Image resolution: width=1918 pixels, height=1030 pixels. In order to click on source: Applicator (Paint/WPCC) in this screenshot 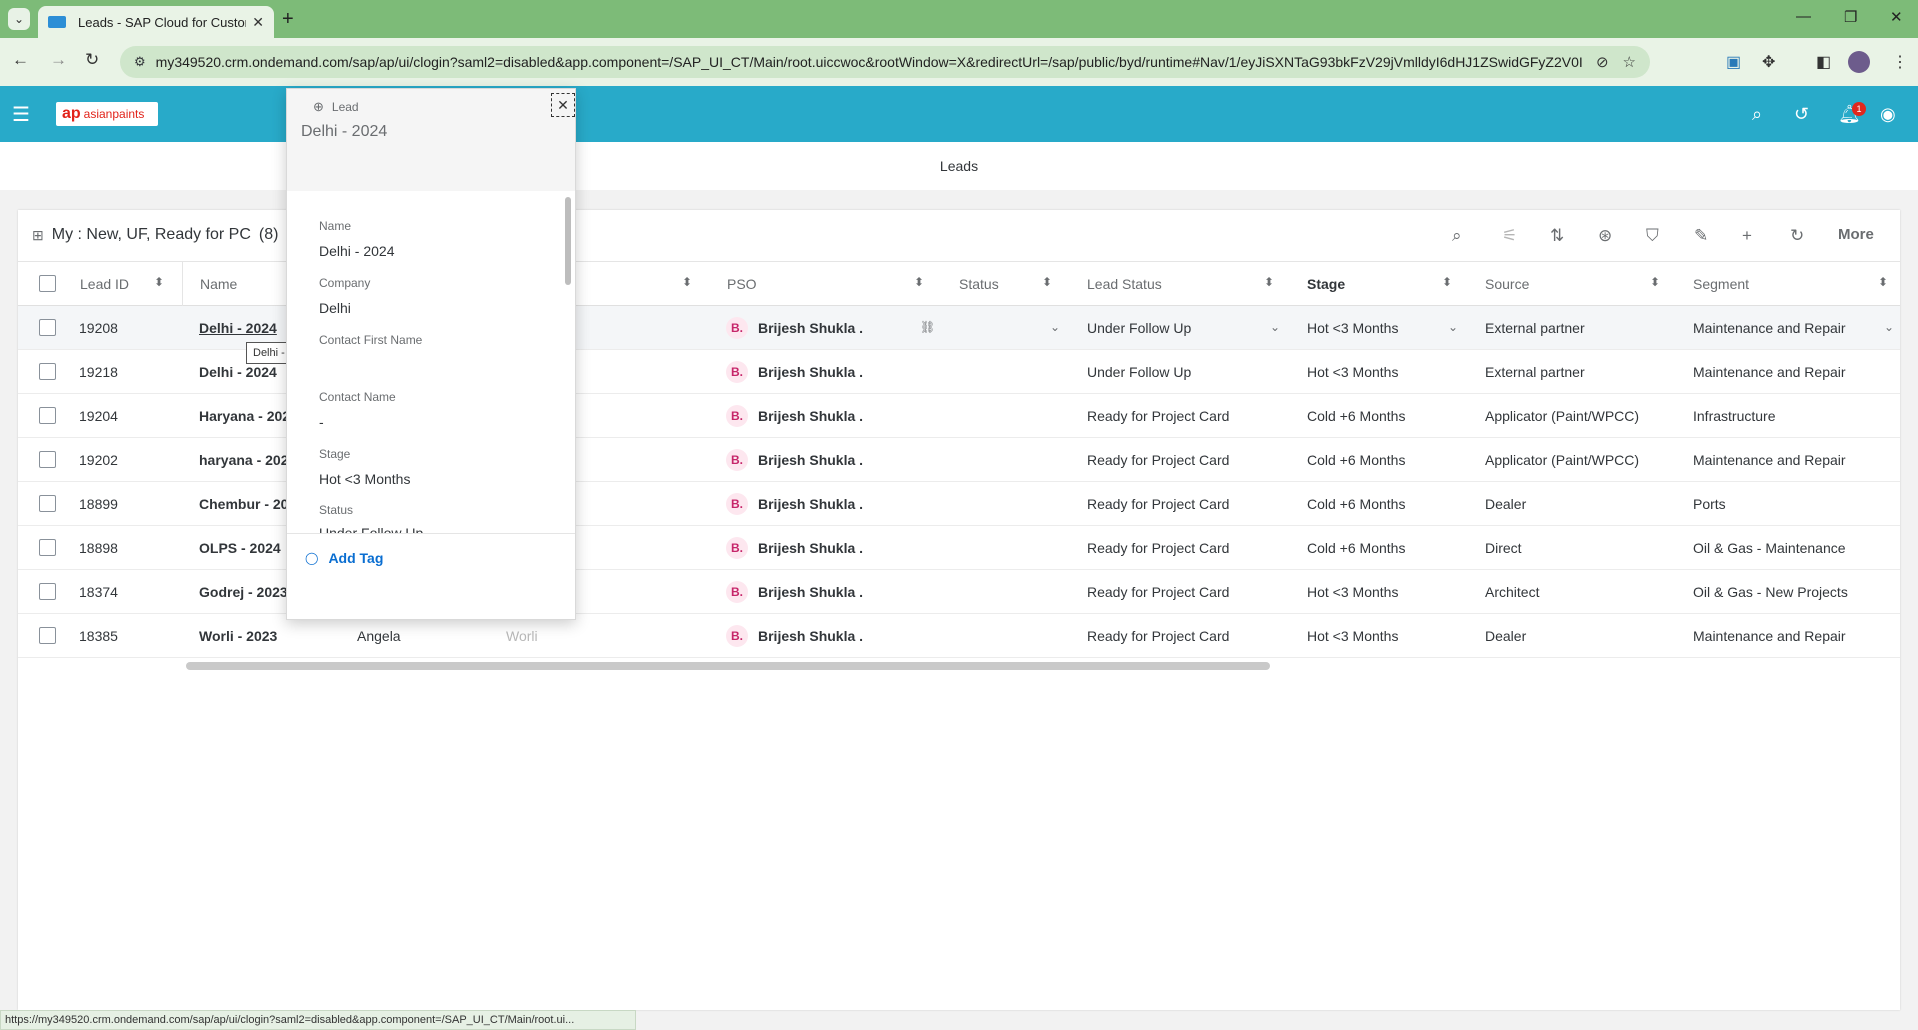, I will do `click(1562, 416)`.